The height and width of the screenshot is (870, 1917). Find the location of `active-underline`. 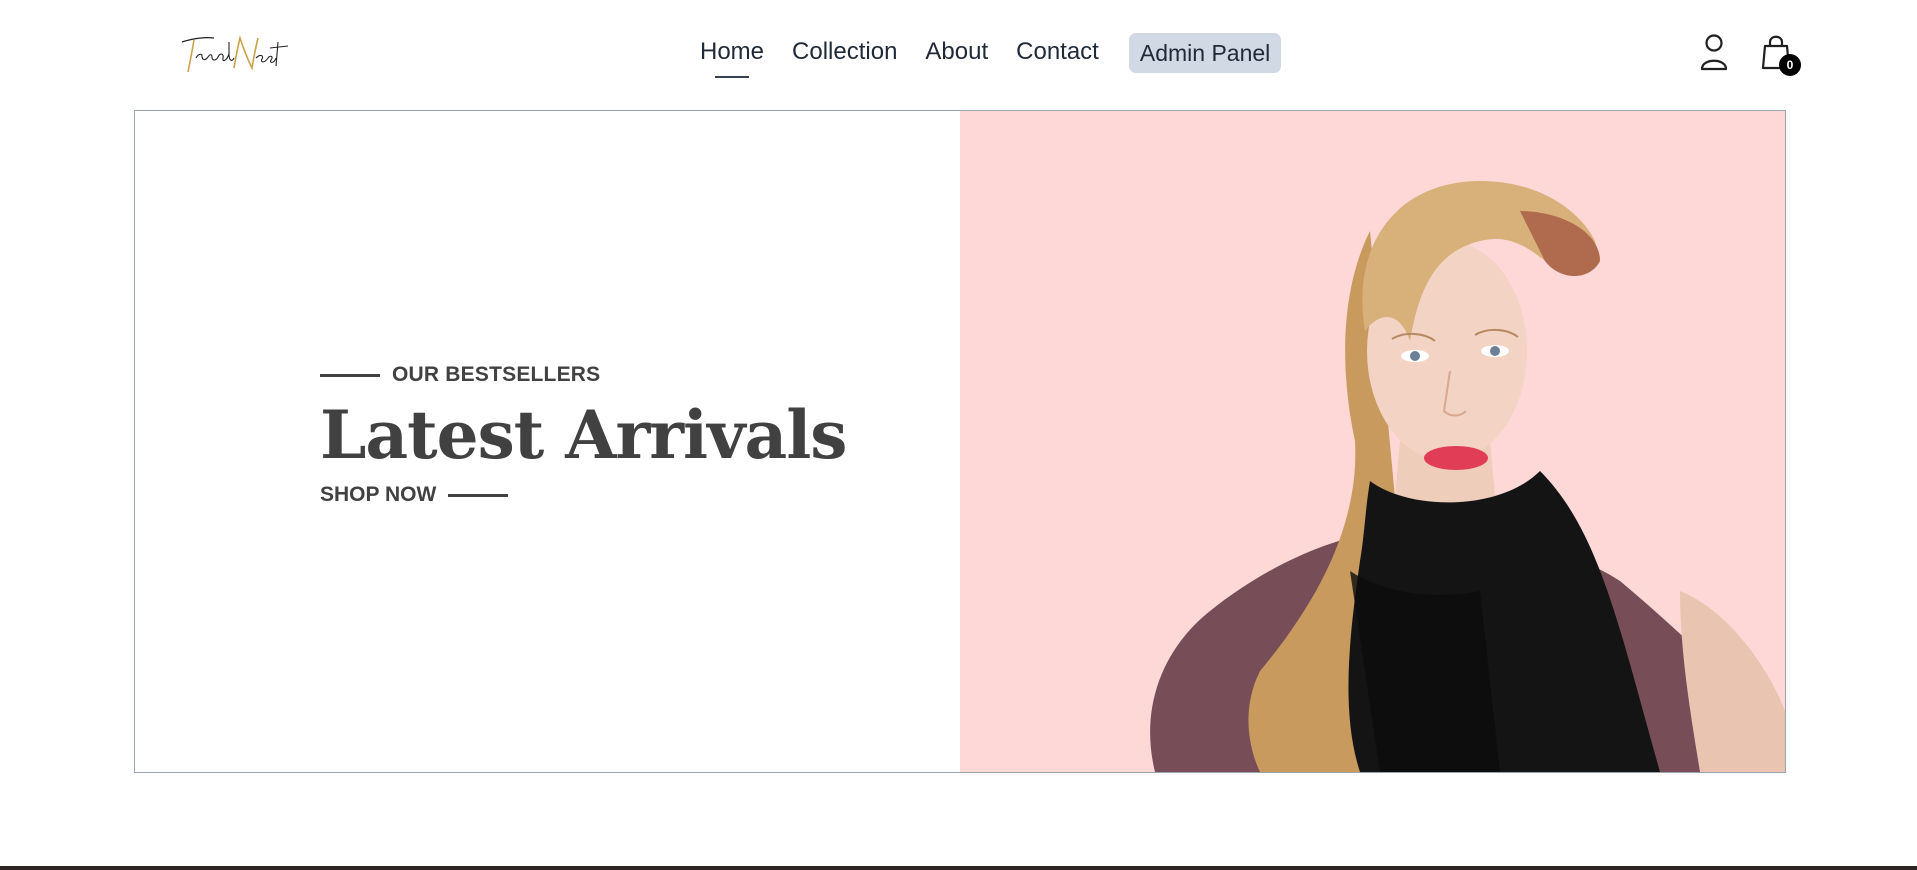

active-underline is located at coordinates (732, 77).